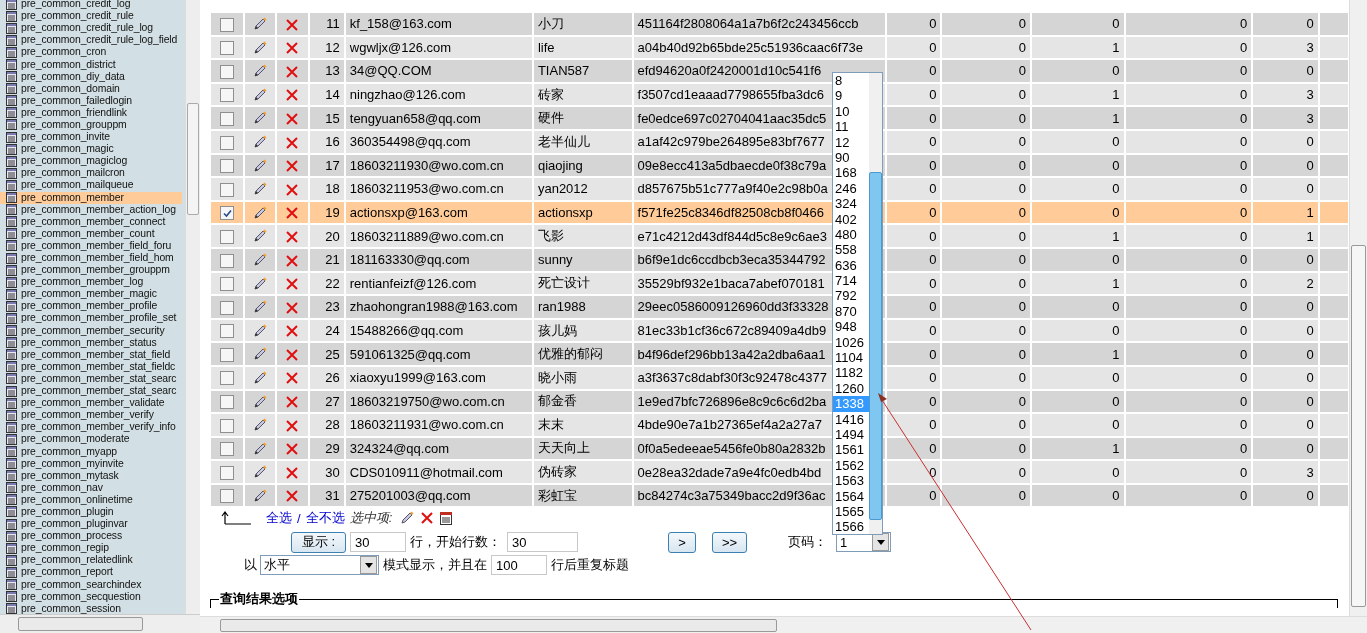 This screenshot has width=1367, height=633. I want to click on table-list-item: pre_common_member_field_hom, so click(91, 258).